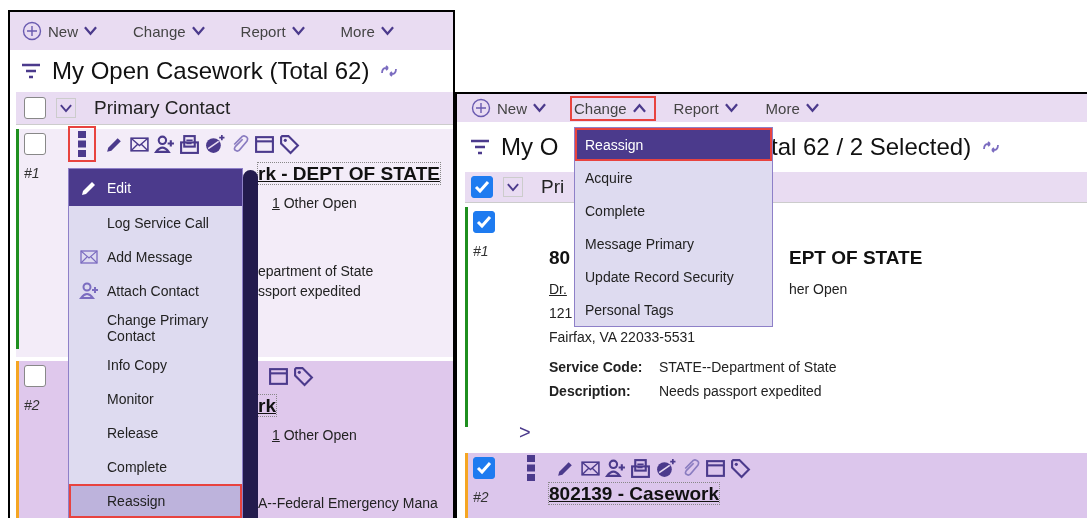 This screenshot has width=1087, height=518. I want to click on page-title: My O, so click(530, 146).